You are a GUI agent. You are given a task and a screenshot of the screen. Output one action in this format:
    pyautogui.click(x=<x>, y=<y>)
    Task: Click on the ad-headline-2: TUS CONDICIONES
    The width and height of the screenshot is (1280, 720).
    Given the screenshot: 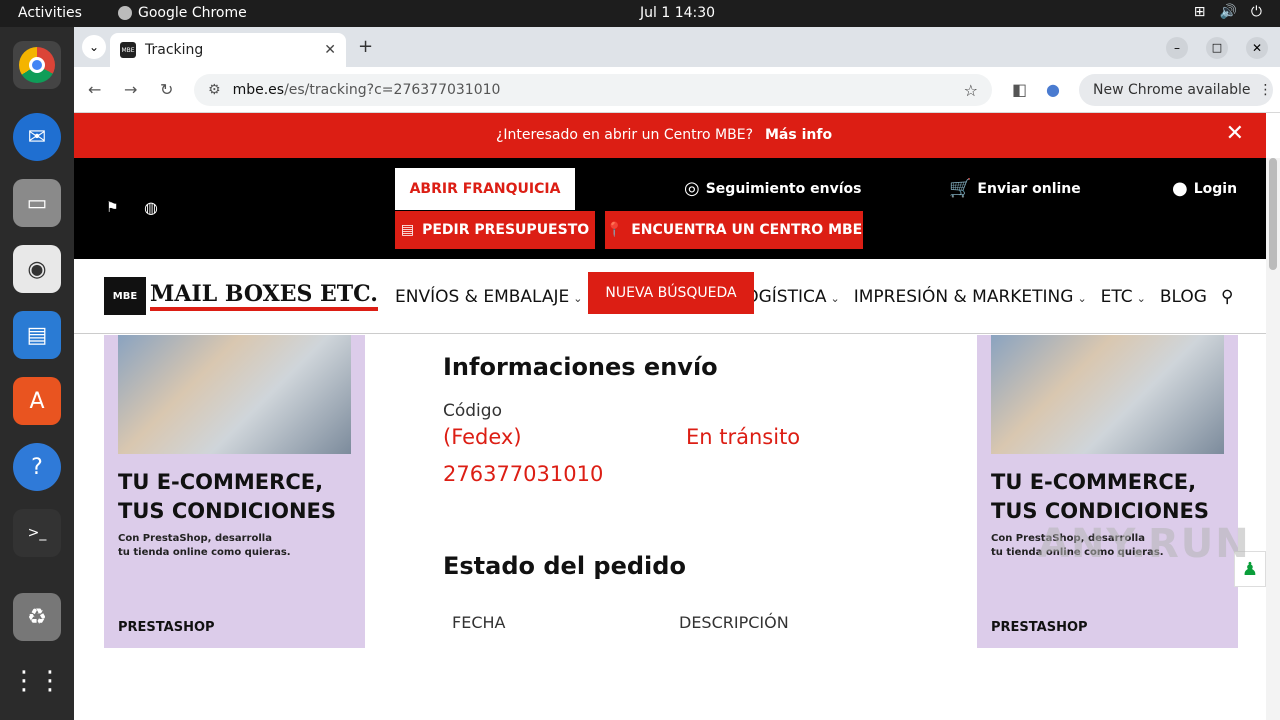 What is the action you would take?
    pyautogui.click(x=227, y=511)
    